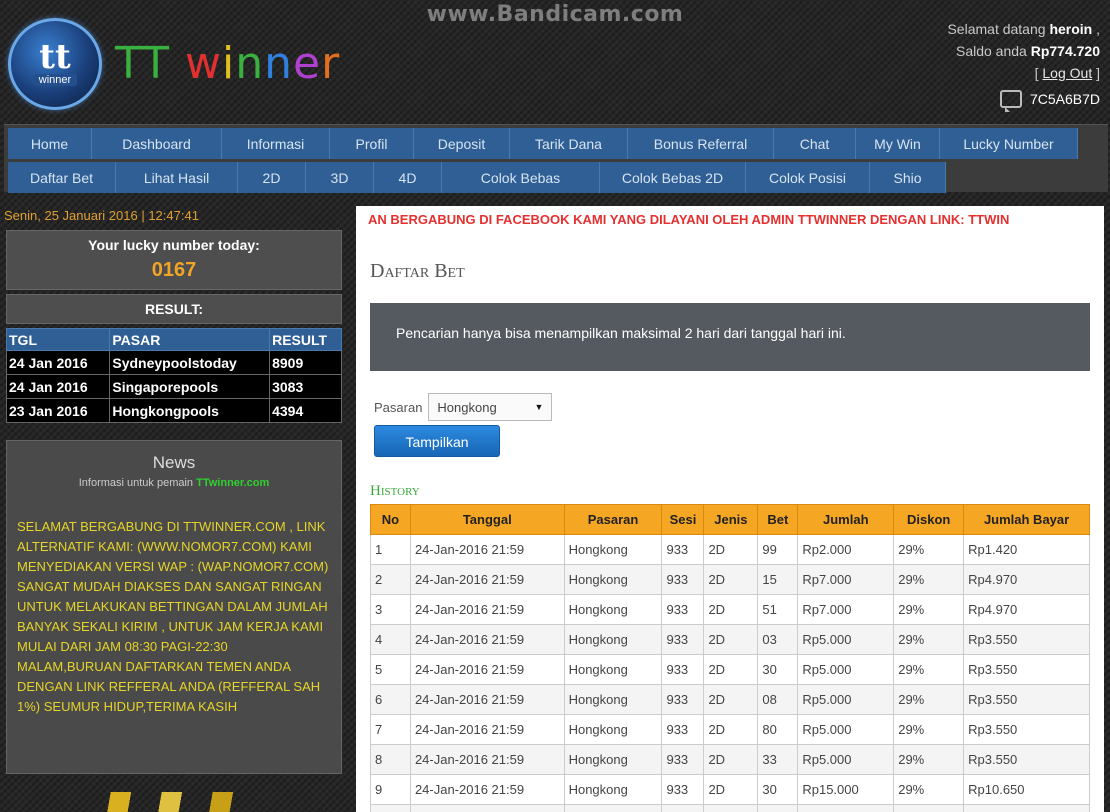 Image resolution: width=1110 pixels, height=812 pixels. I want to click on page-title: Daftar Bet, so click(417, 271).